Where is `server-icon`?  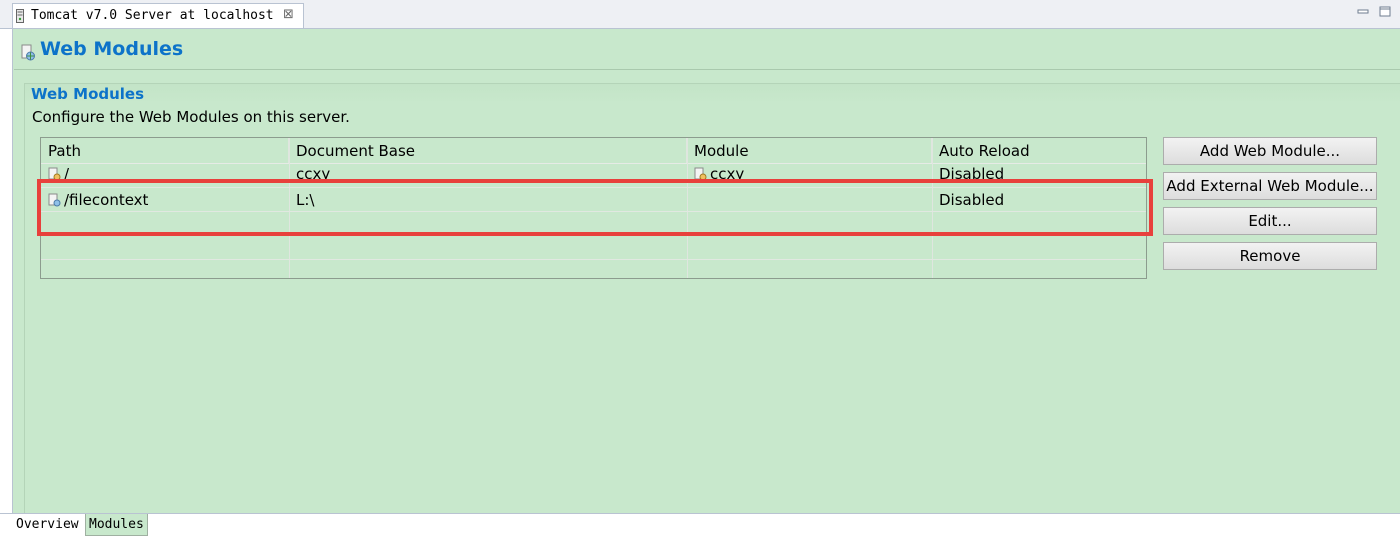
server-icon is located at coordinates (20, 16).